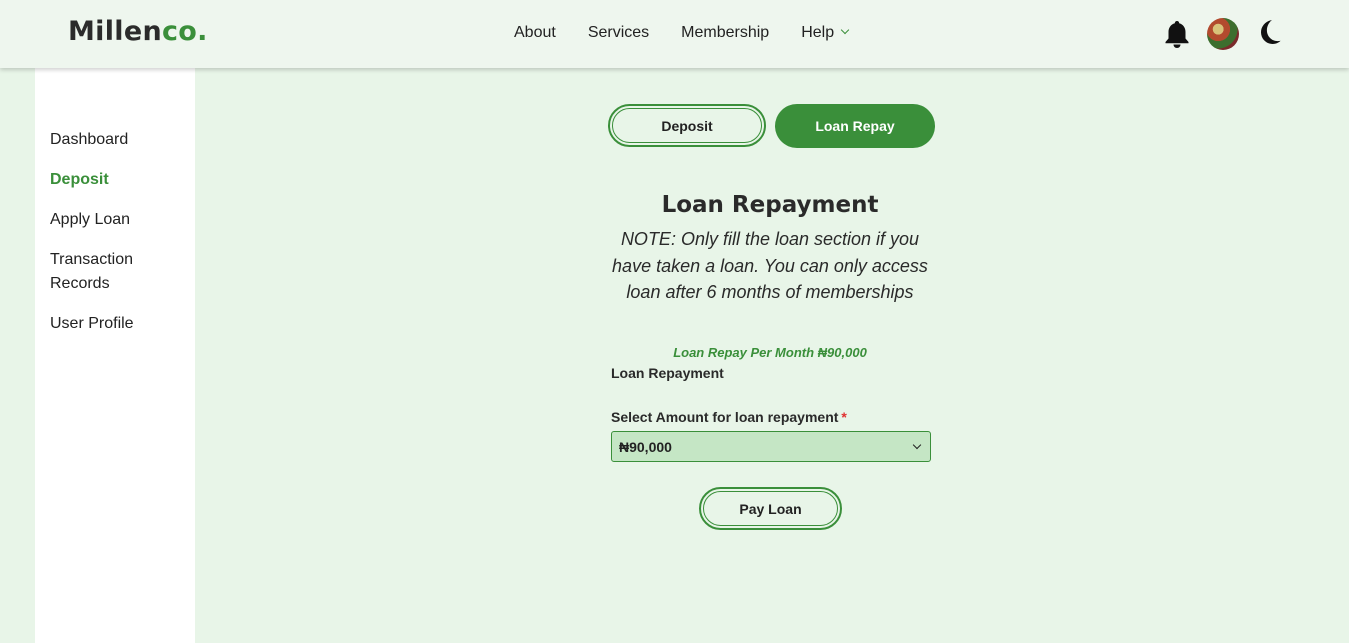  What do you see at coordinates (120, 324) in the screenshot?
I see `sidebar-item-user-profile: User Profile` at bounding box center [120, 324].